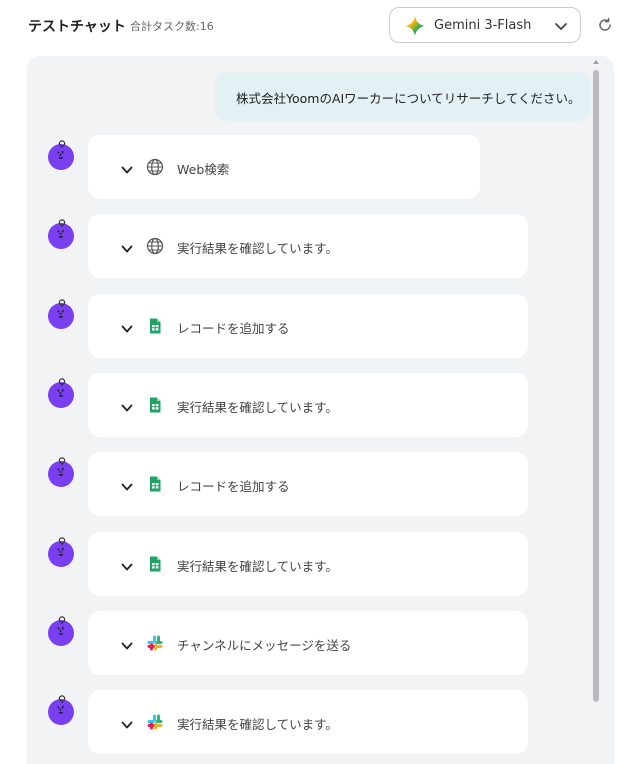  Describe the element at coordinates (316, 28) in the screenshot. I see `chat-header: テストチャット 合計タスク数:16 Gemini 3-Flash` at that location.